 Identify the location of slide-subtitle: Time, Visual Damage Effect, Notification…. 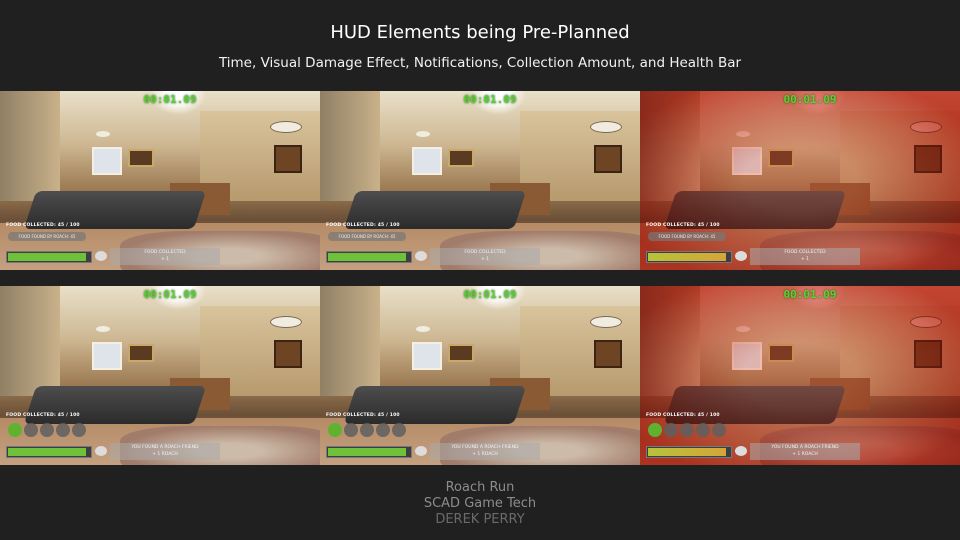
(480, 63).